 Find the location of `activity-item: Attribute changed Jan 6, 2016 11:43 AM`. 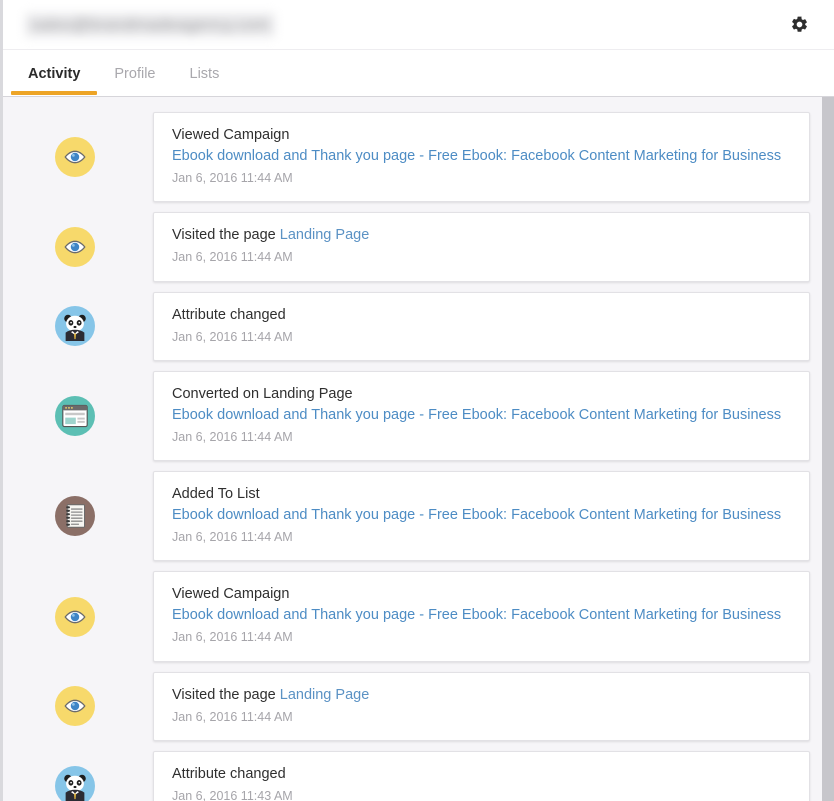

activity-item: Attribute changed Jan 6, 2016 11:43 AM is located at coordinates (418, 775).